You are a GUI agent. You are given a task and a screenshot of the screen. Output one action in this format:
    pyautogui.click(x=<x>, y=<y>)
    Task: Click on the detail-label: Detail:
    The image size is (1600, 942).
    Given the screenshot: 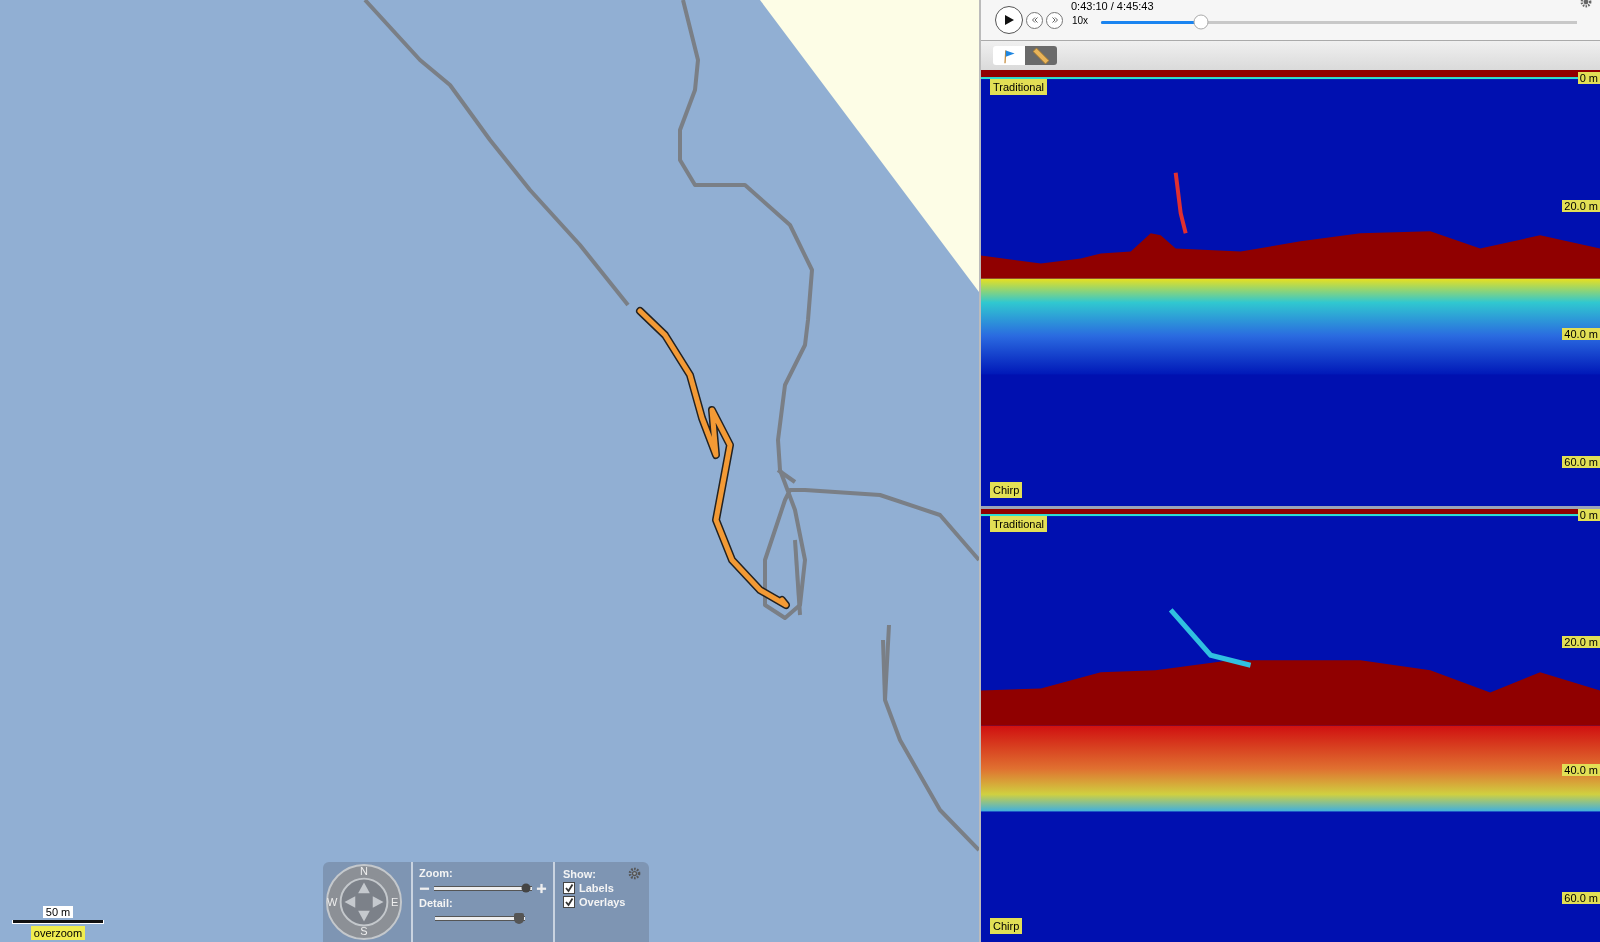 What is the action you would take?
    pyautogui.click(x=436, y=903)
    